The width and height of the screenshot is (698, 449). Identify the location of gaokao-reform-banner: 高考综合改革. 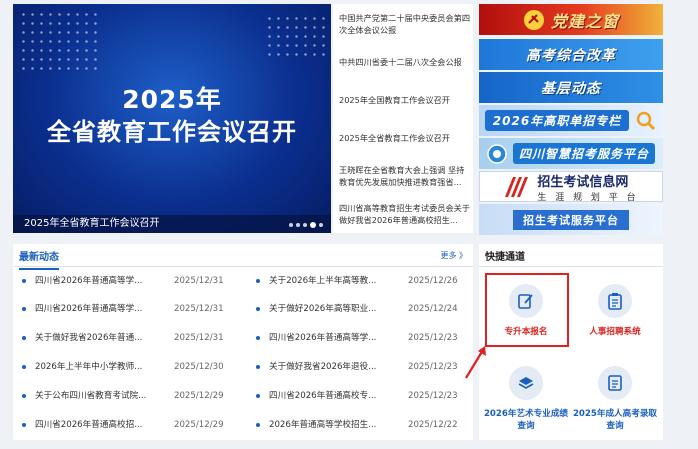
(571, 54).